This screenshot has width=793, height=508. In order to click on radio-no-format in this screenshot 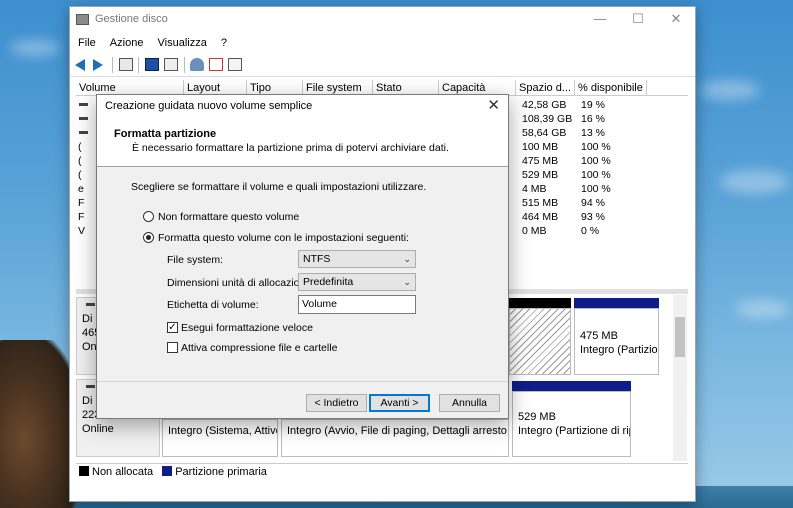, I will do `click(148, 216)`.